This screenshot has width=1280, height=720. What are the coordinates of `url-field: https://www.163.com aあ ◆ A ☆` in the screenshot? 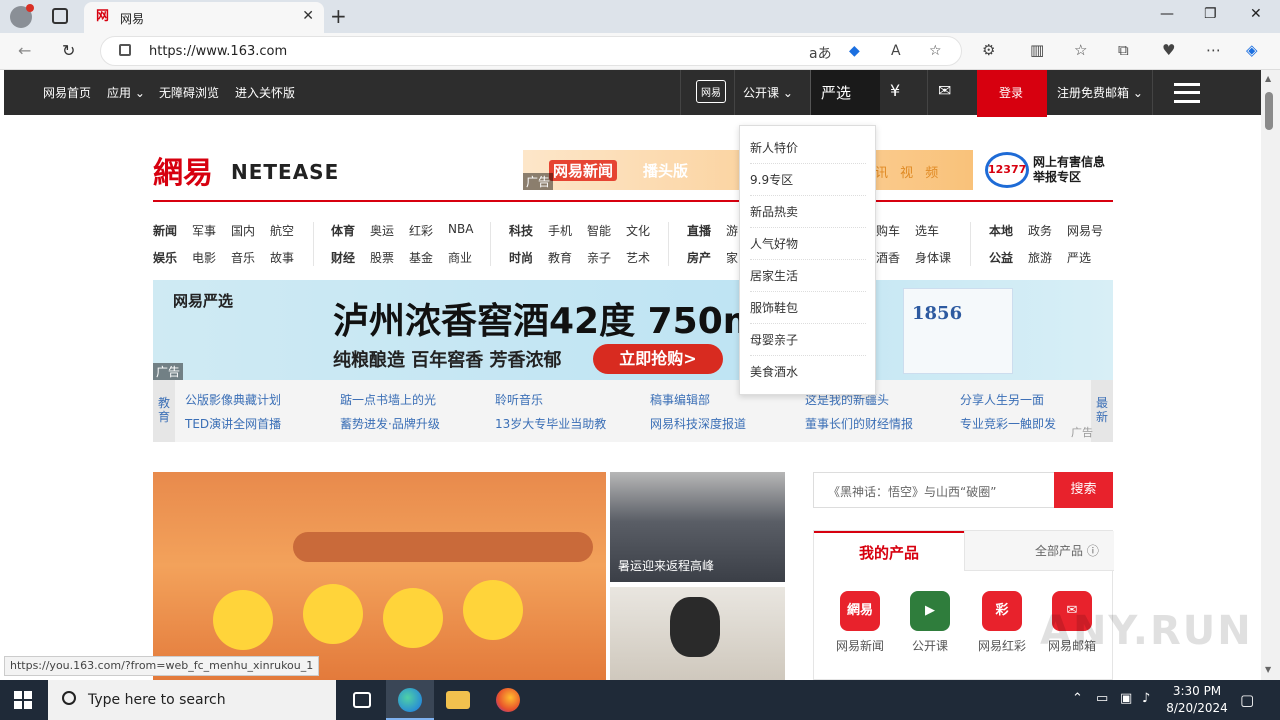 It's located at (531, 51).